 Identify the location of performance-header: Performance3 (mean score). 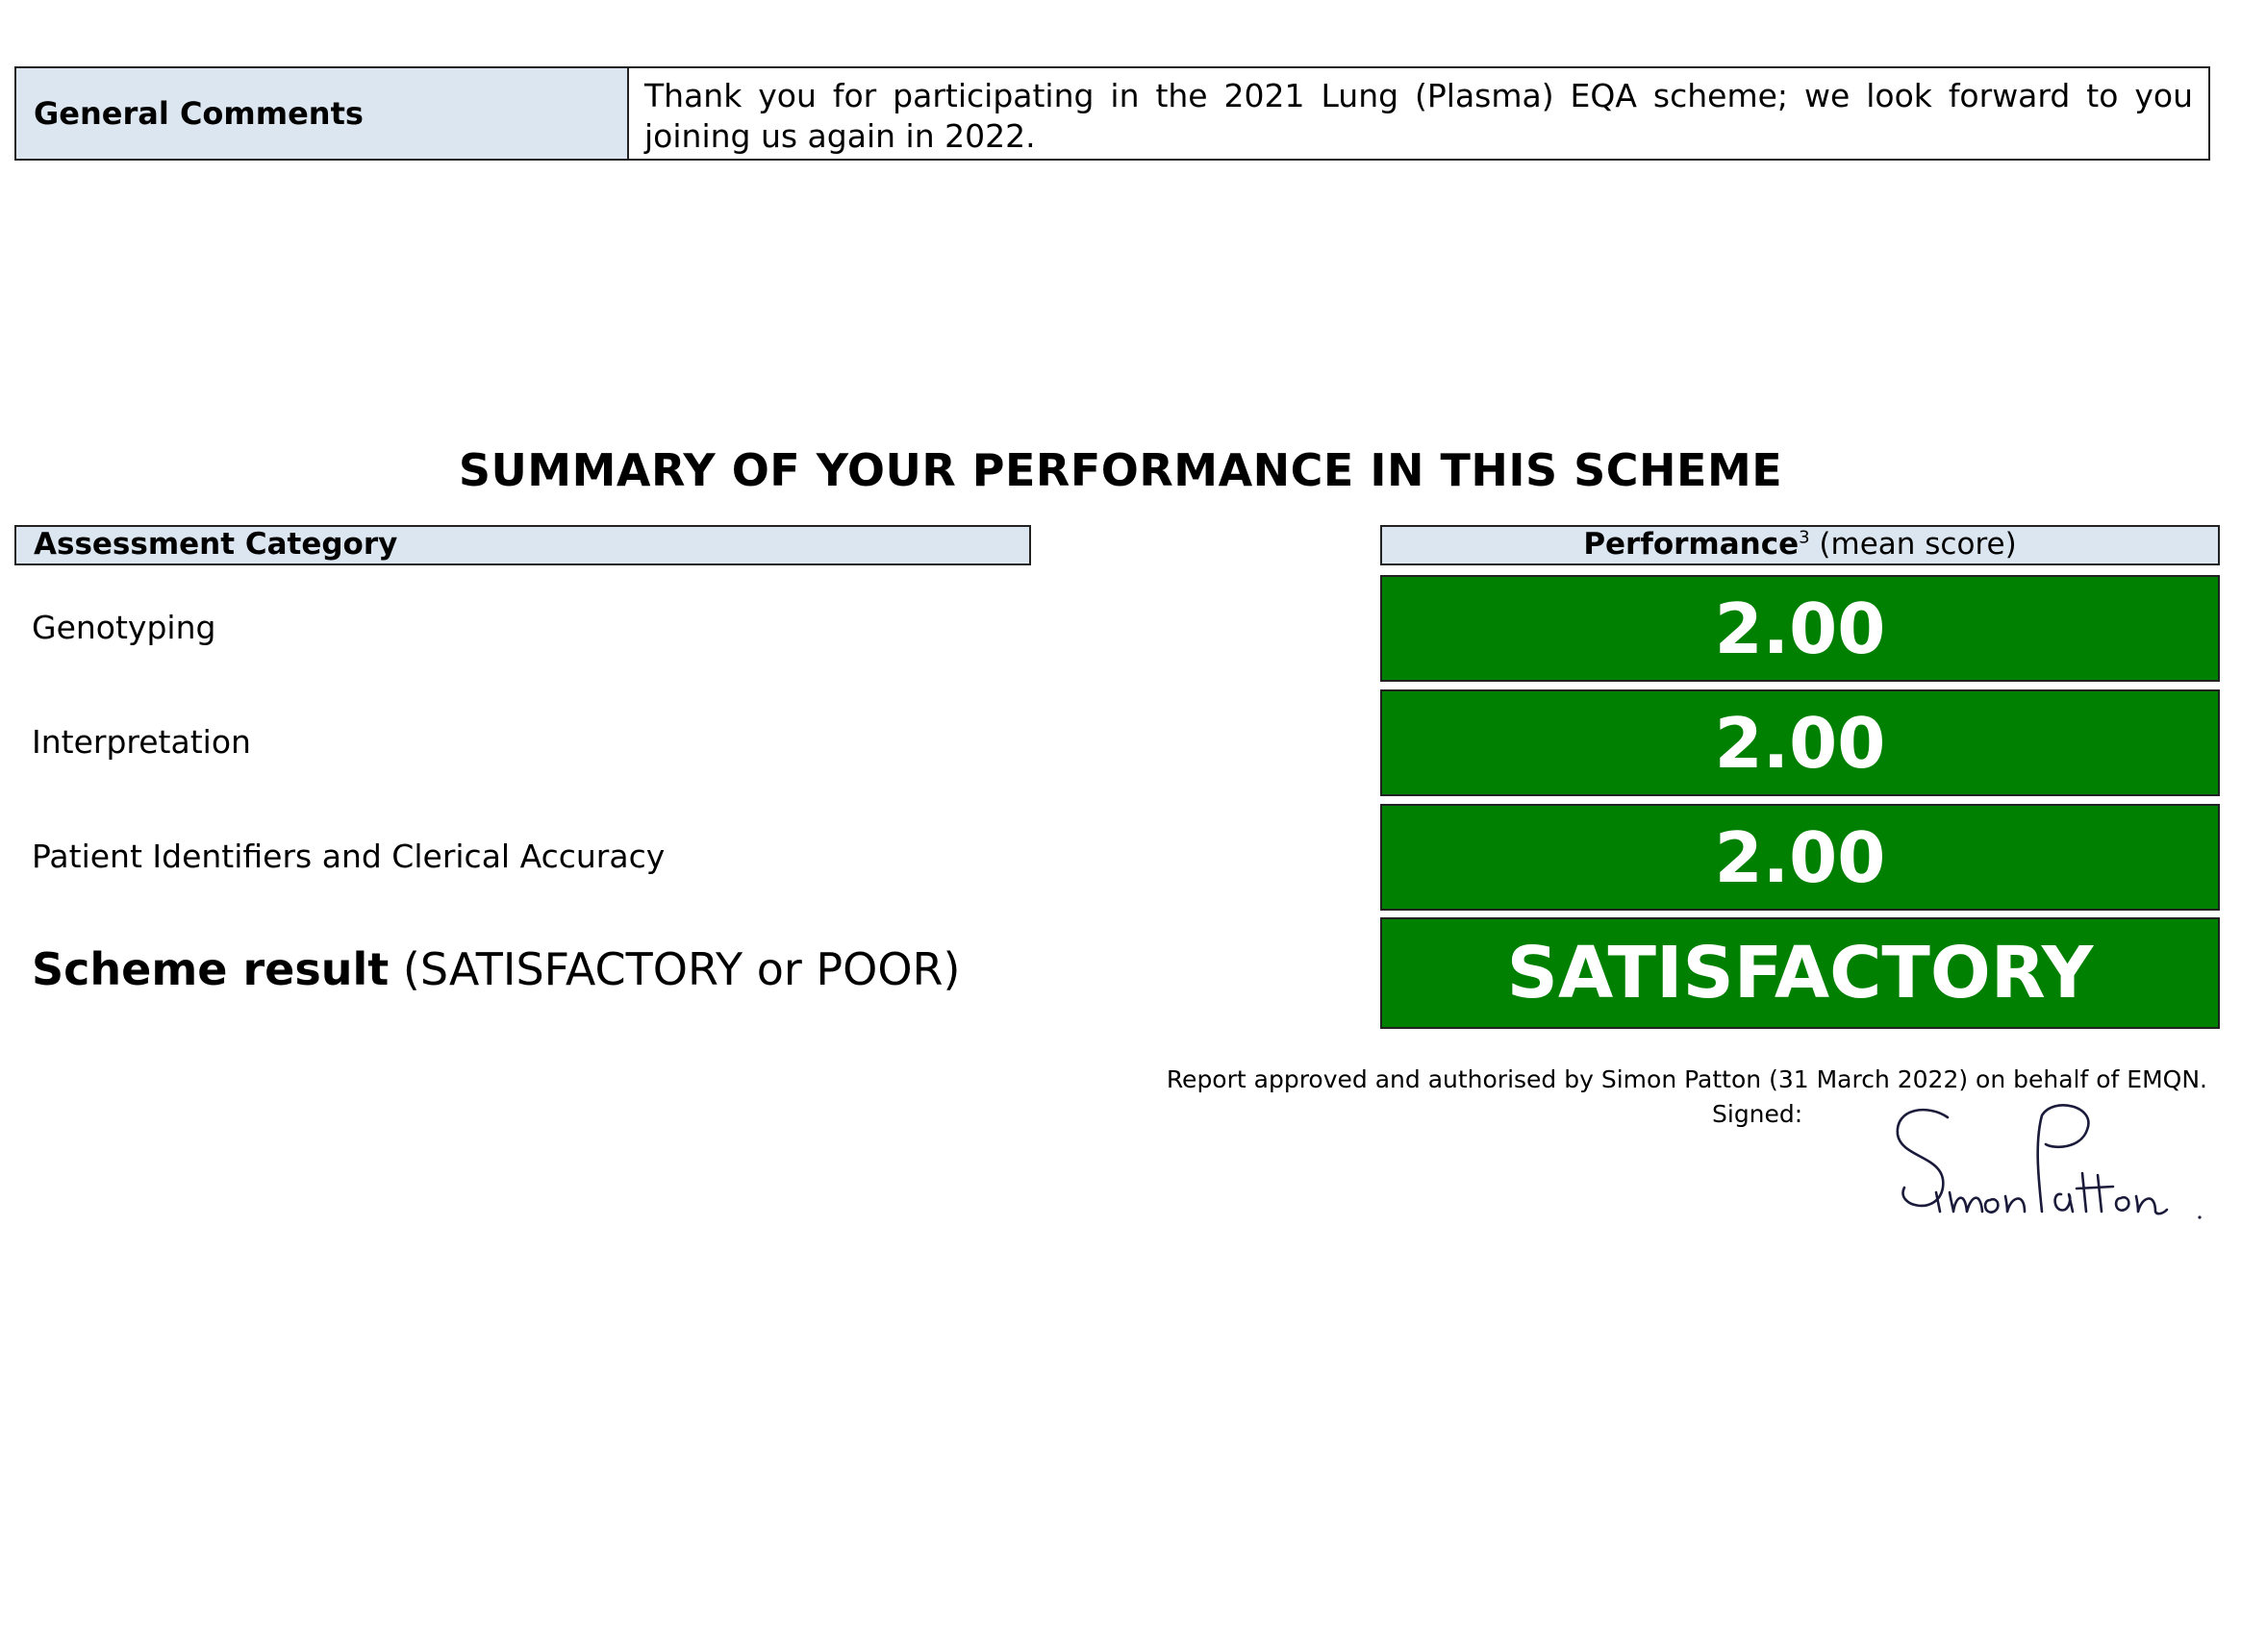
(1800, 545).